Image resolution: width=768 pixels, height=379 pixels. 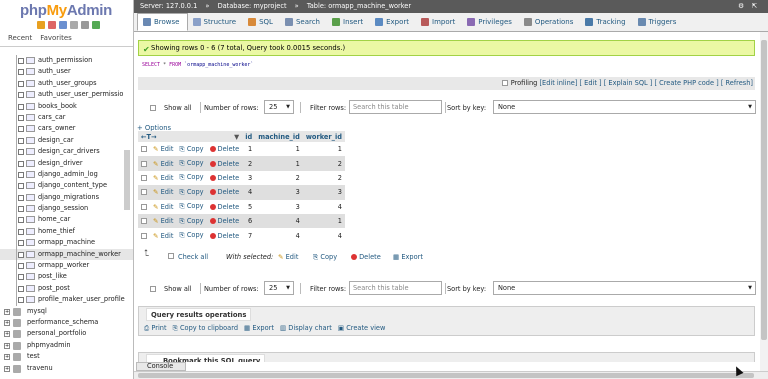 What do you see at coordinates (66, 300) in the screenshot?
I see `tree-table-item: profile_maker_user_profile` at bounding box center [66, 300].